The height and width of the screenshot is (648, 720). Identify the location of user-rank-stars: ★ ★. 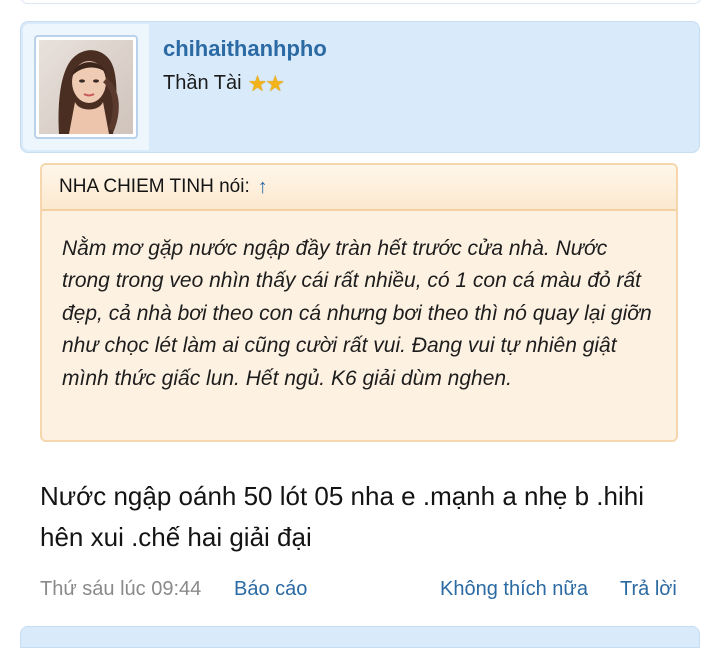
(267, 83).